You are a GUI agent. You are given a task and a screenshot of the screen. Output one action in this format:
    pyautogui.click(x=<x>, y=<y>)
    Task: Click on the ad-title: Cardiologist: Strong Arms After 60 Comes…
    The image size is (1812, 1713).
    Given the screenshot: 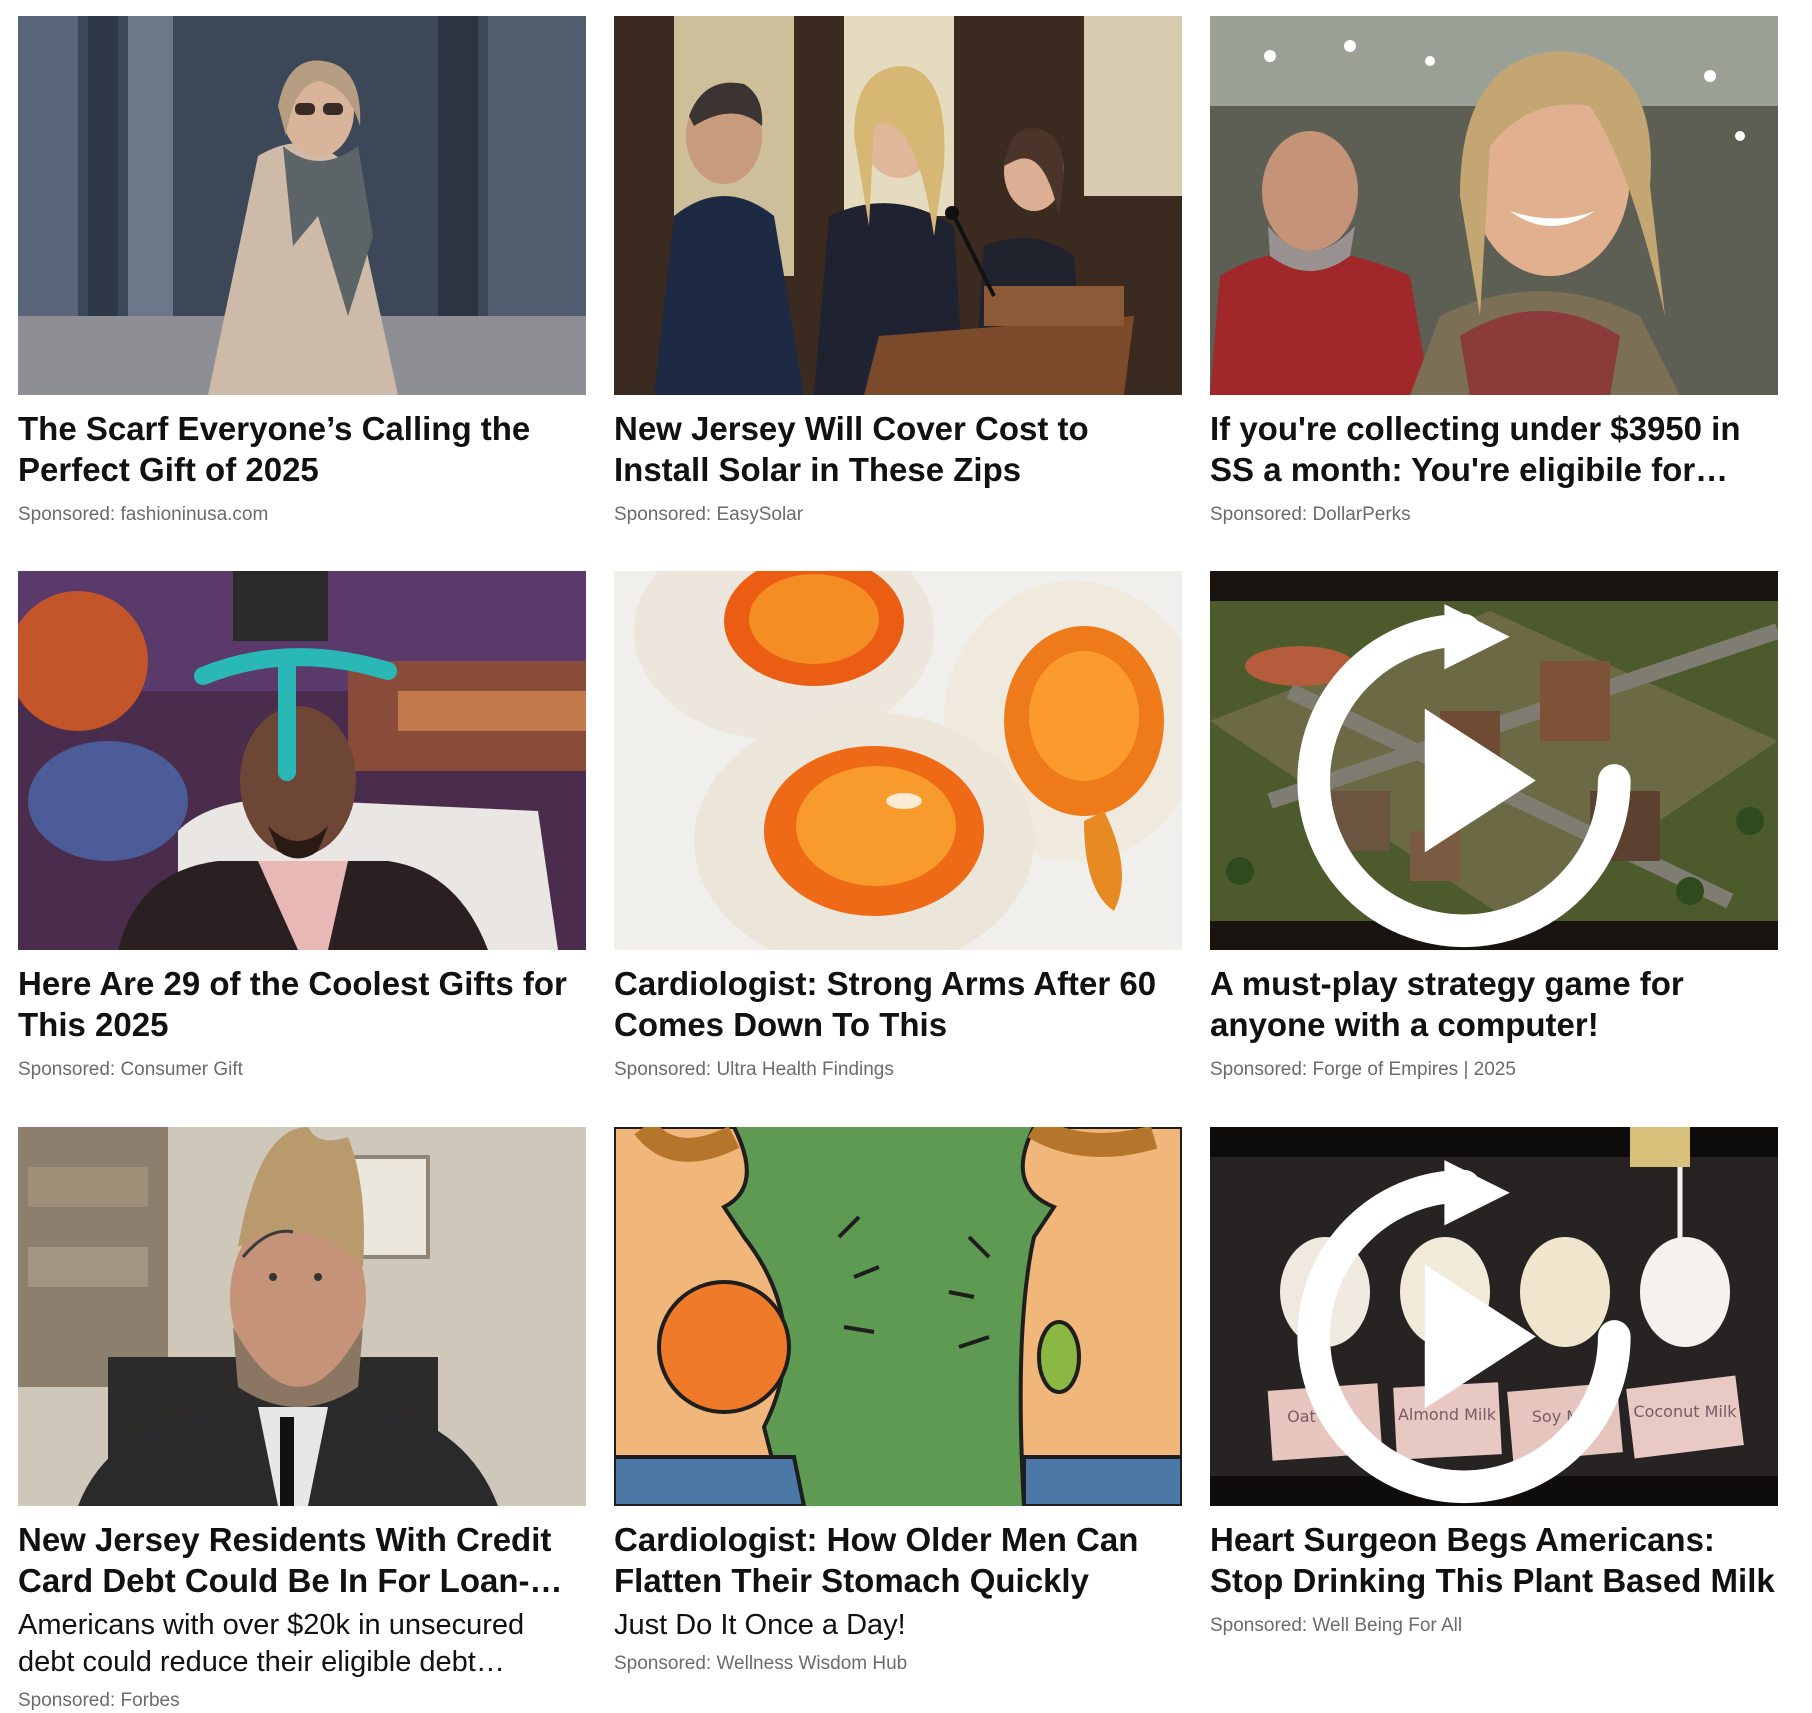 What is the action you would take?
    pyautogui.click(x=898, y=1004)
    